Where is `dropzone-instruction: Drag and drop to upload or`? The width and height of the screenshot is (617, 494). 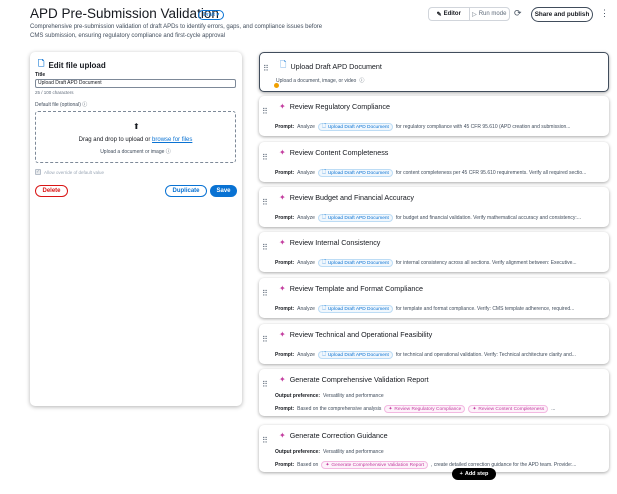 dropzone-instruction: Drag and drop to upload or is located at coordinates (114, 140).